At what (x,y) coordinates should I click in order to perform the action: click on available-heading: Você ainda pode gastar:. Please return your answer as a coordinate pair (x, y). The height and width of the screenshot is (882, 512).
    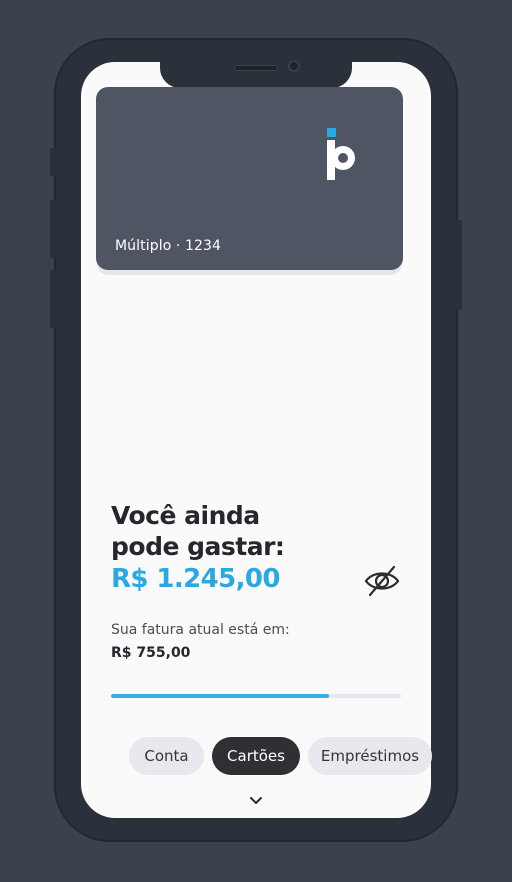
    Looking at the image, I should click on (198, 531).